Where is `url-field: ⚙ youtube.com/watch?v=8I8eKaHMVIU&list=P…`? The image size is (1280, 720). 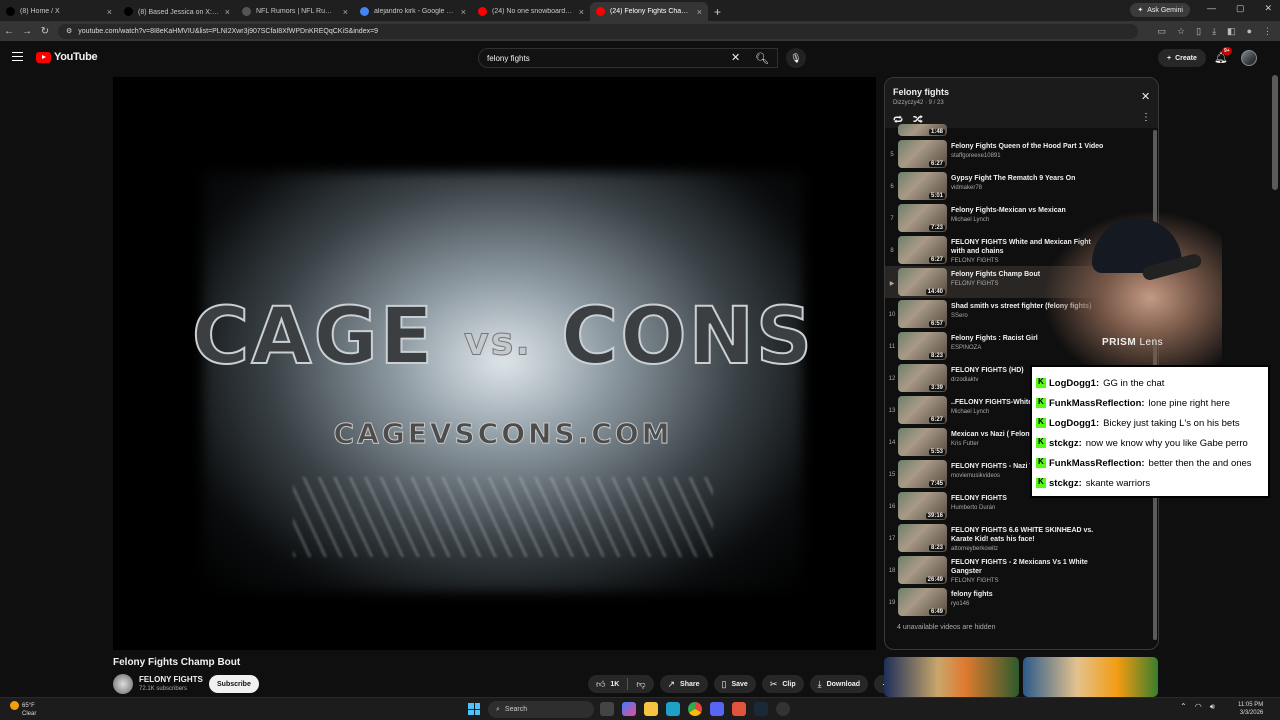
url-field: ⚙ youtube.com/watch?v=8I8eKaHMVIU&list=P… is located at coordinates (598, 31).